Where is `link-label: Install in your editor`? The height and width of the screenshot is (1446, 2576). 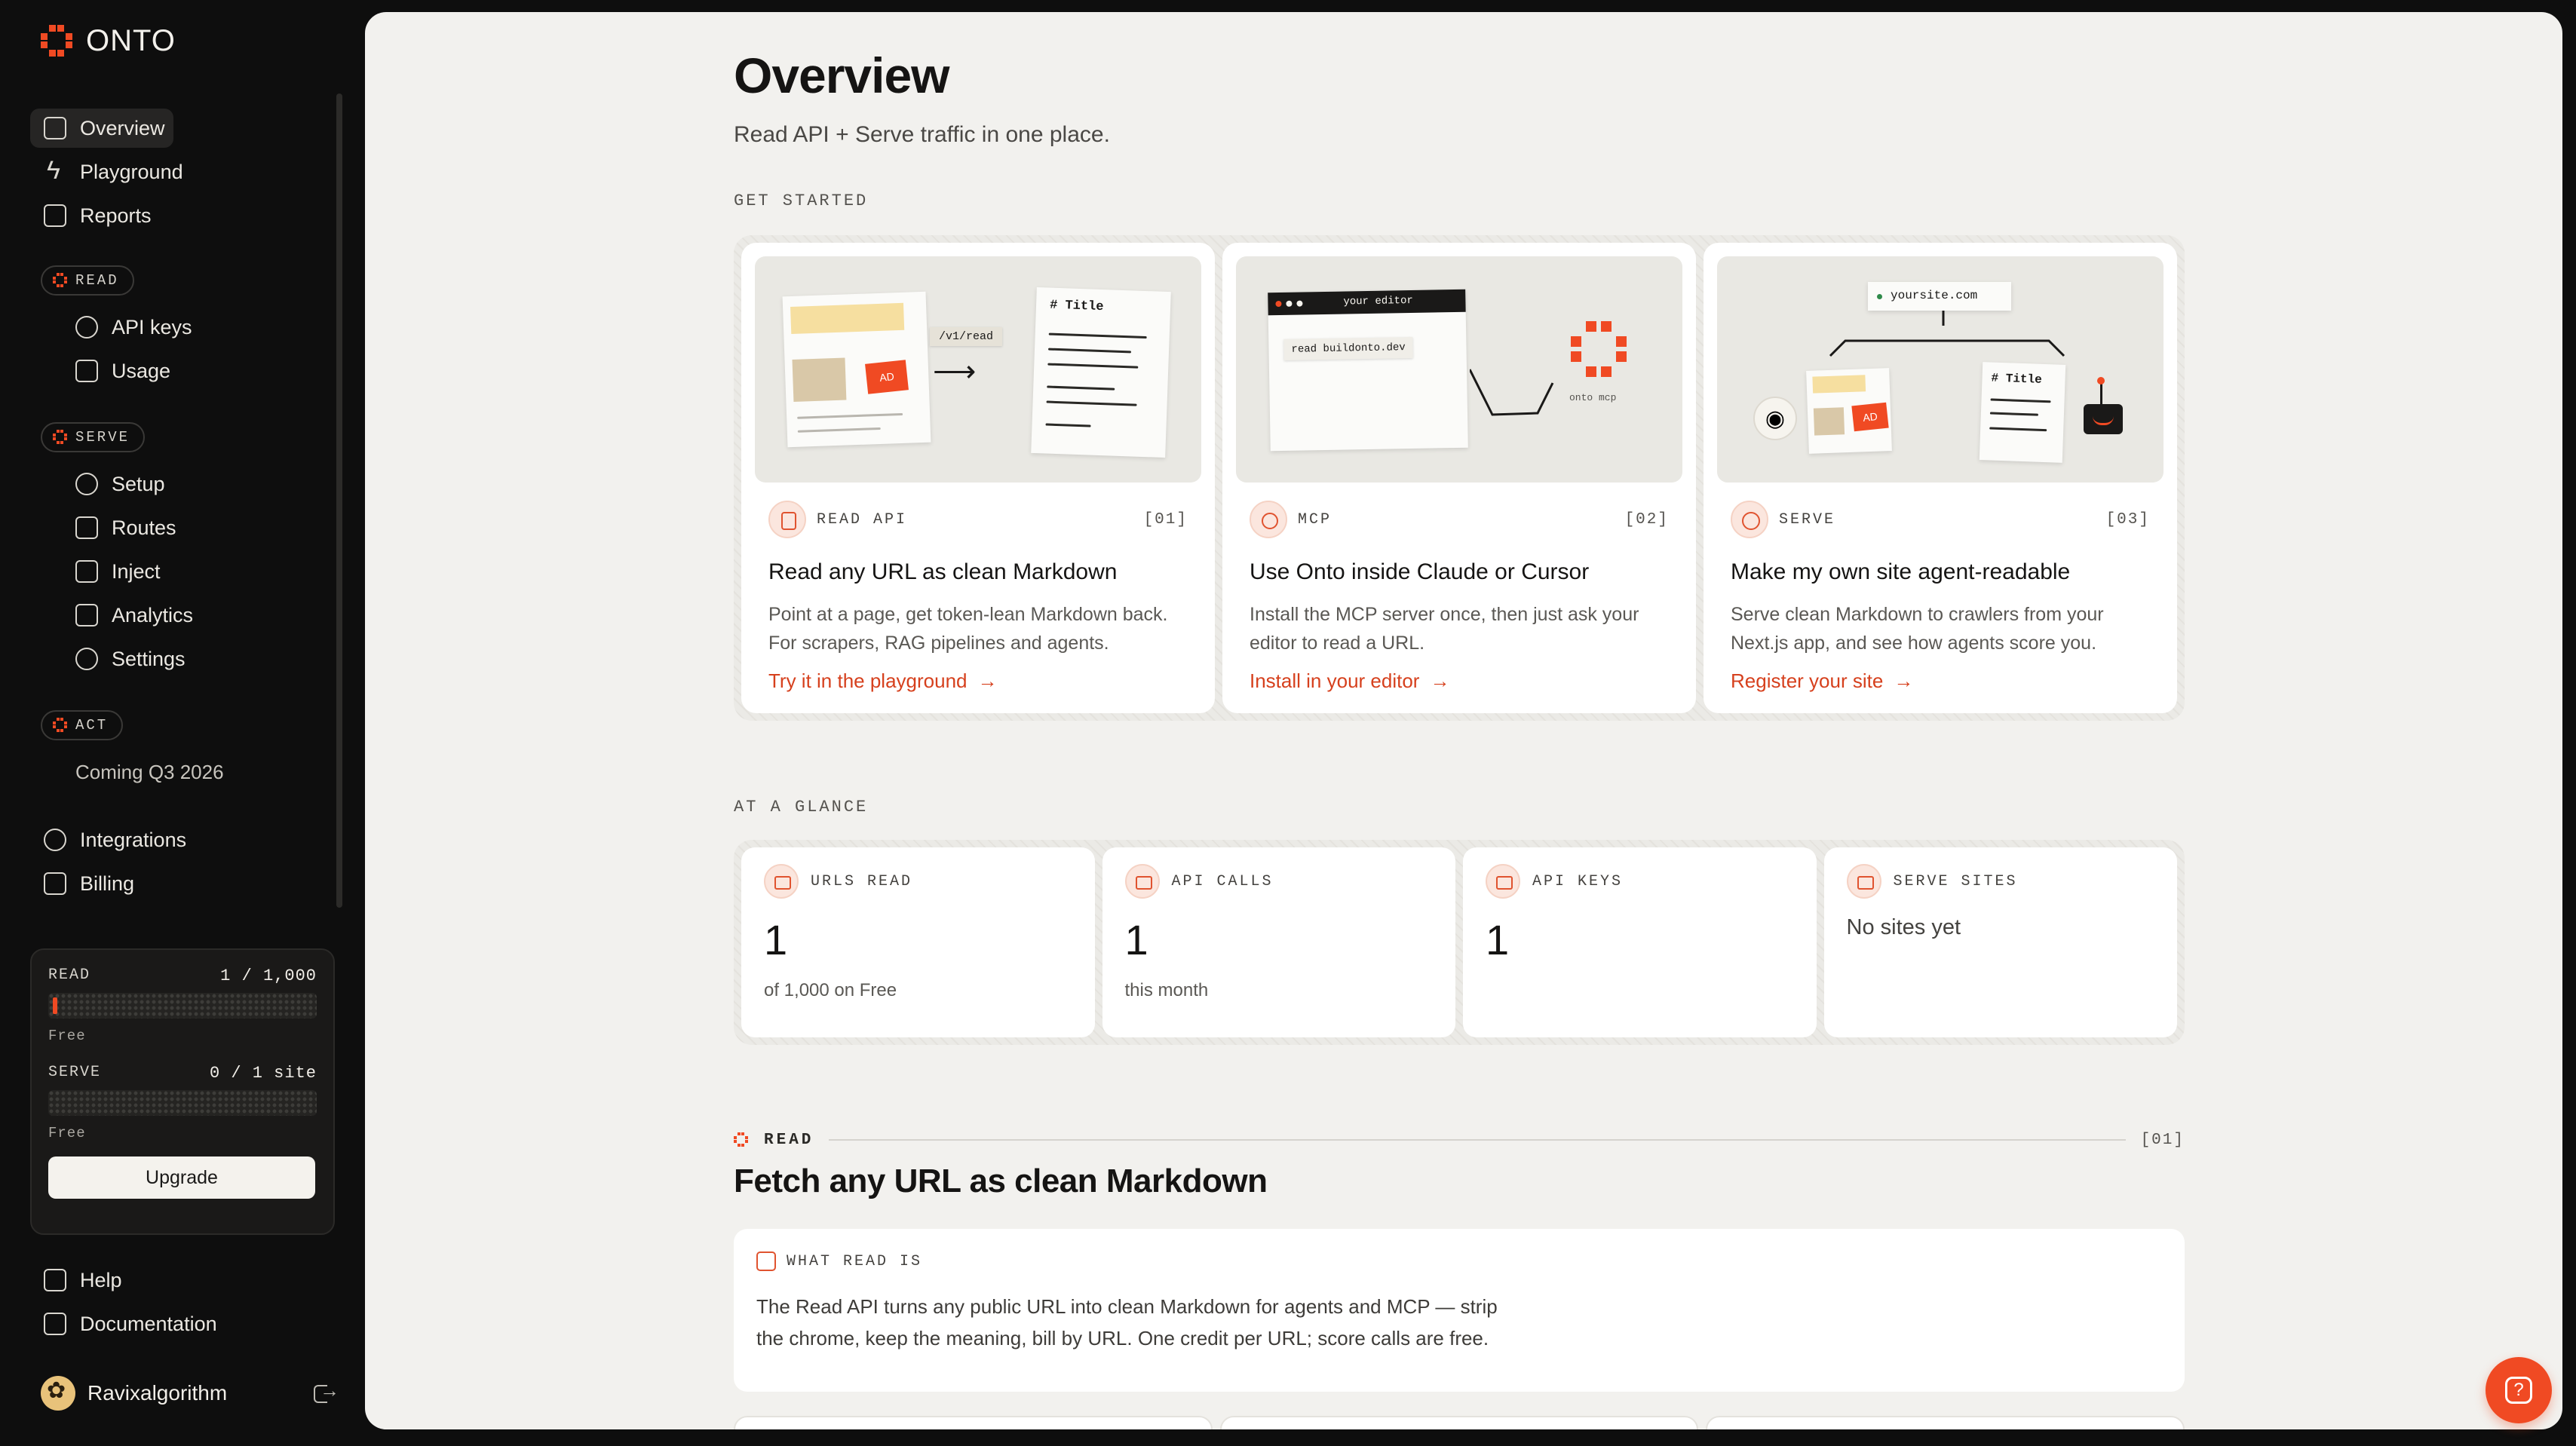
link-label: Install in your editor is located at coordinates (1335, 680).